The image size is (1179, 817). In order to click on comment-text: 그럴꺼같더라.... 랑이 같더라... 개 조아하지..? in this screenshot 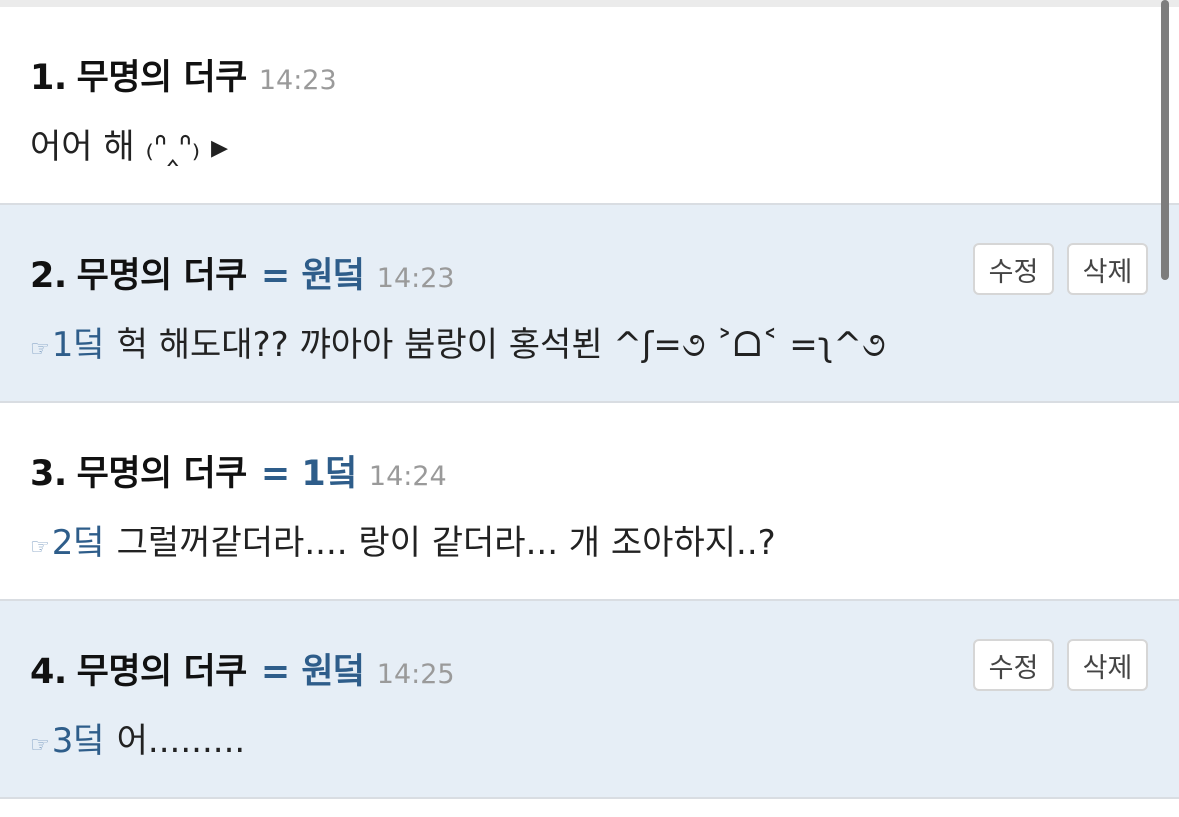, I will do `click(446, 543)`.